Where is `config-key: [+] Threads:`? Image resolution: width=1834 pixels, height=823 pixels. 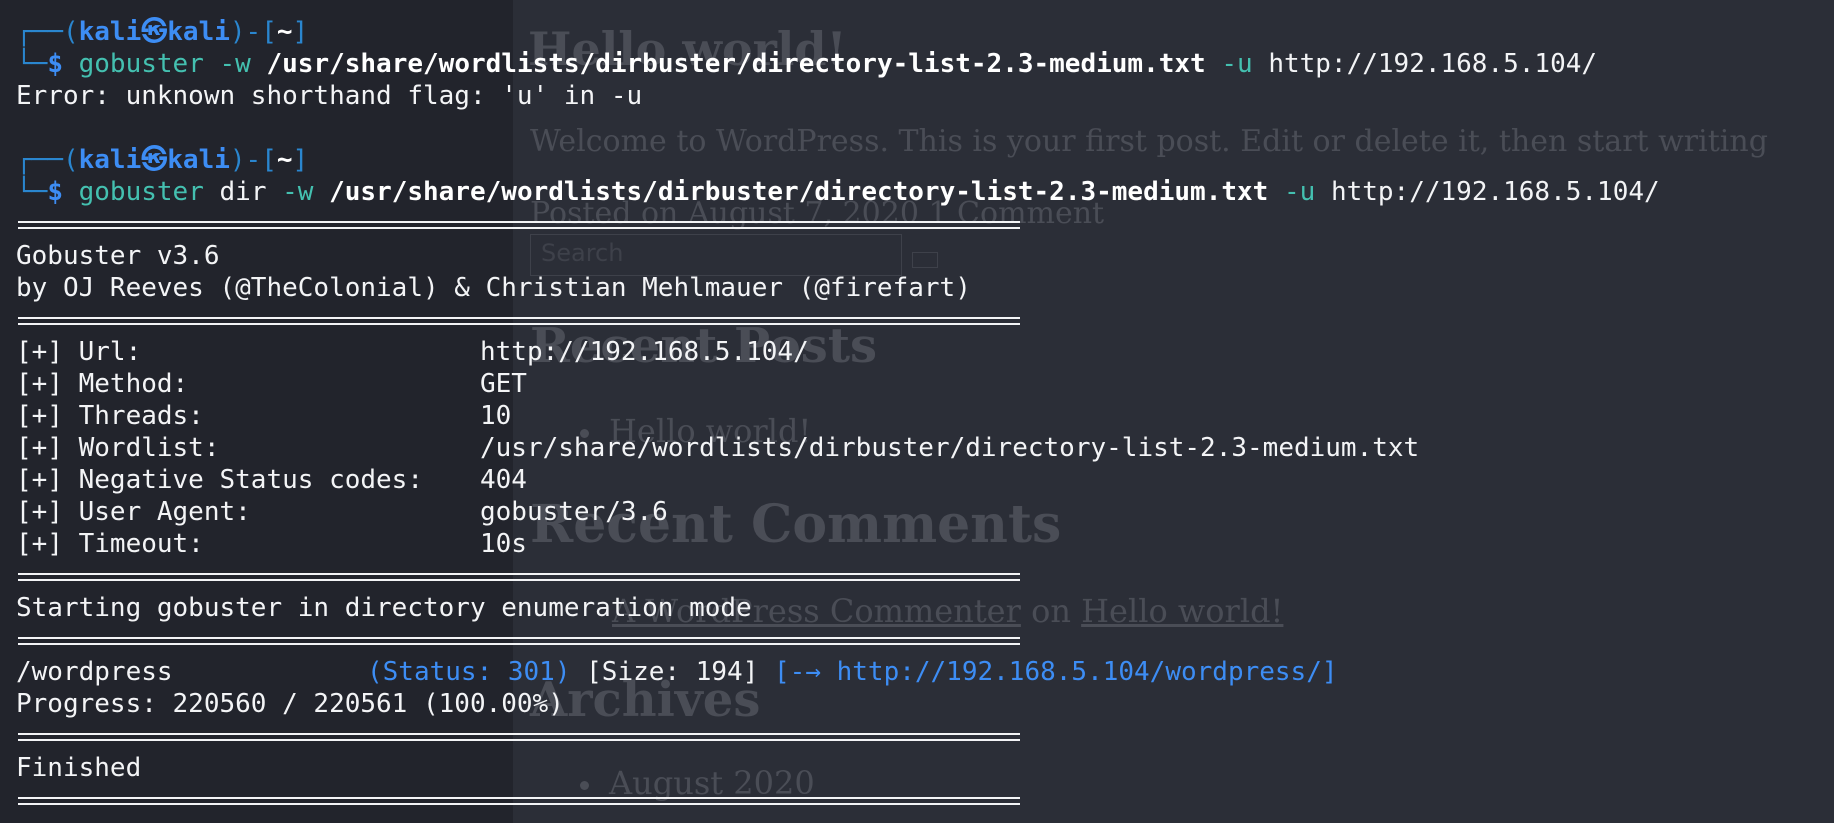
config-key: [+] Threads: is located at coordinates (110, 416).